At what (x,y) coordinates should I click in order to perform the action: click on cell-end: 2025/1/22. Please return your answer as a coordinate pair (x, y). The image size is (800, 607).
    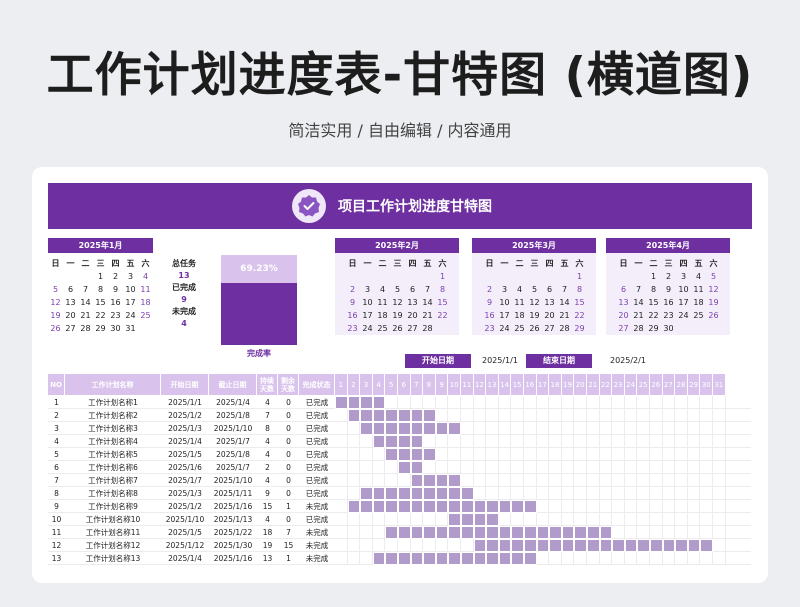
    Looking at the image, I should click on (233, 532).